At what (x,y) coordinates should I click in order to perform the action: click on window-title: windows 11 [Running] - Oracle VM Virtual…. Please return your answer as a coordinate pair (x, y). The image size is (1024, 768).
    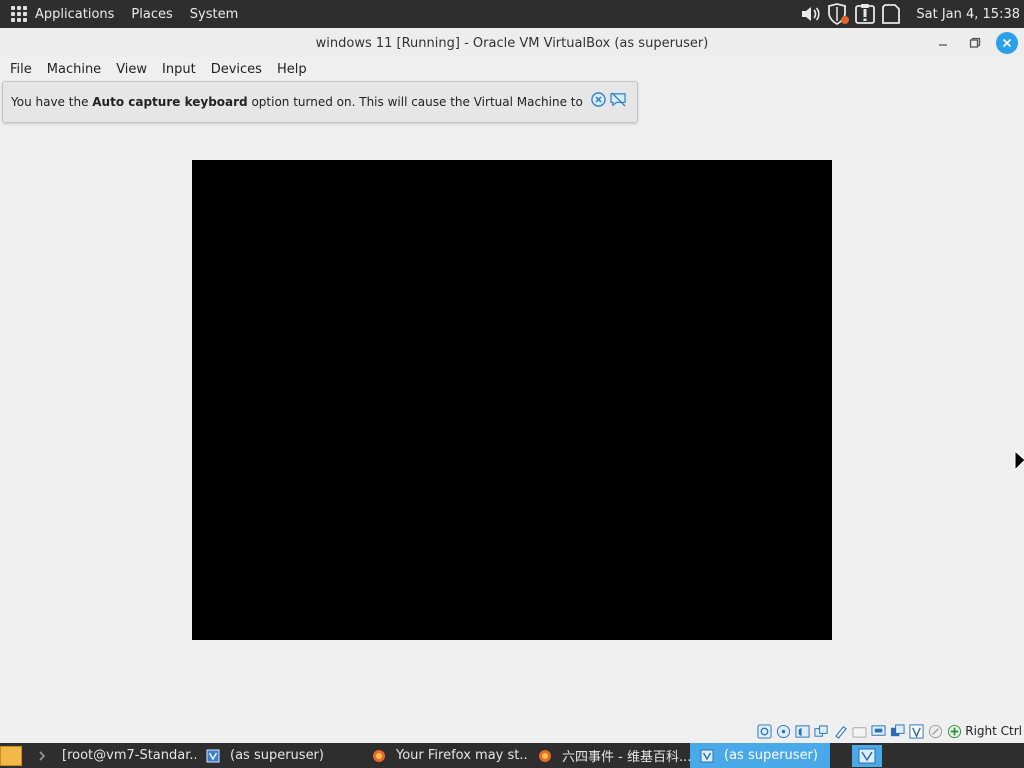
    Looking at the image, I should click on (512, 43).